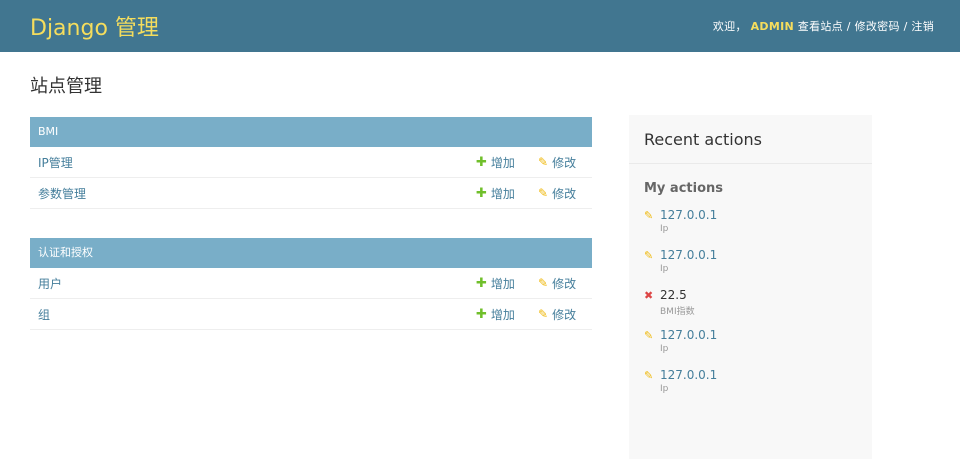  Describe the element at coordinates (758, 308) in the screenshot. I see `action-item: ✖ 22.5 BMI指数` at that location.